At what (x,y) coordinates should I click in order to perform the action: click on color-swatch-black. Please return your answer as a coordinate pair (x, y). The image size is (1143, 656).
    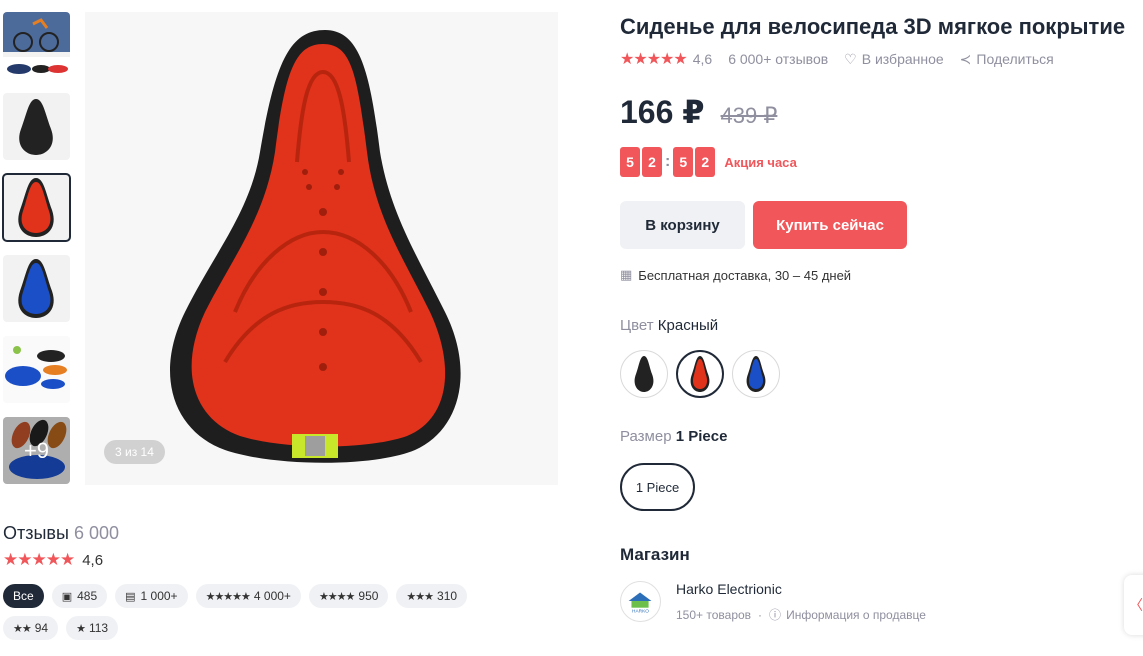
    Looking at the image, I should click on (644, 374).